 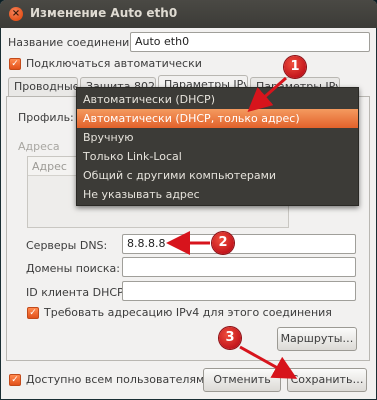 I want to click on annotation-marker-1: 1, so click(x=295, y=67).